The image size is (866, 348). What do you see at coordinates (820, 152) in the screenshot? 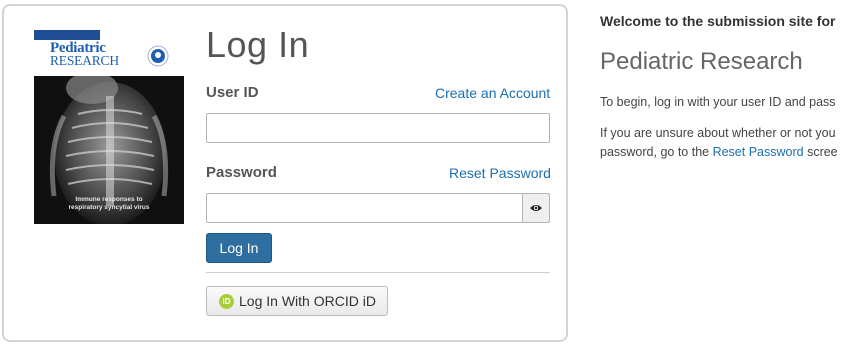
I see `help-line2-suffix: scree` at bounding box center [820, 152].